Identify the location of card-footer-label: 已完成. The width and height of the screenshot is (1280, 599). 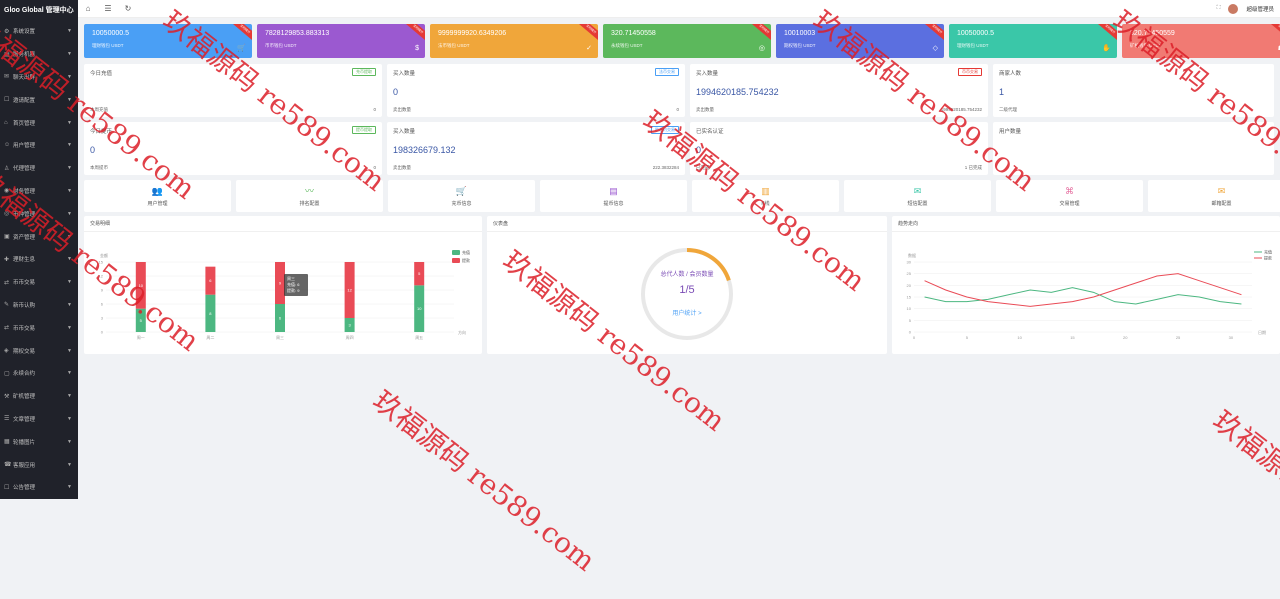
(703, 167).